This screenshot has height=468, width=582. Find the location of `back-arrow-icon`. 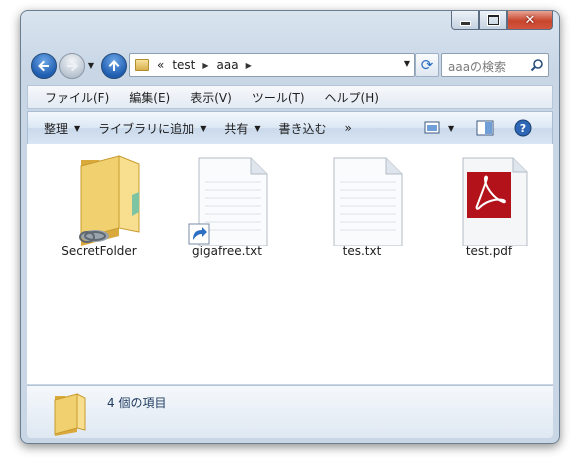

back-arrow-icon is located at coordinates (43, 66).